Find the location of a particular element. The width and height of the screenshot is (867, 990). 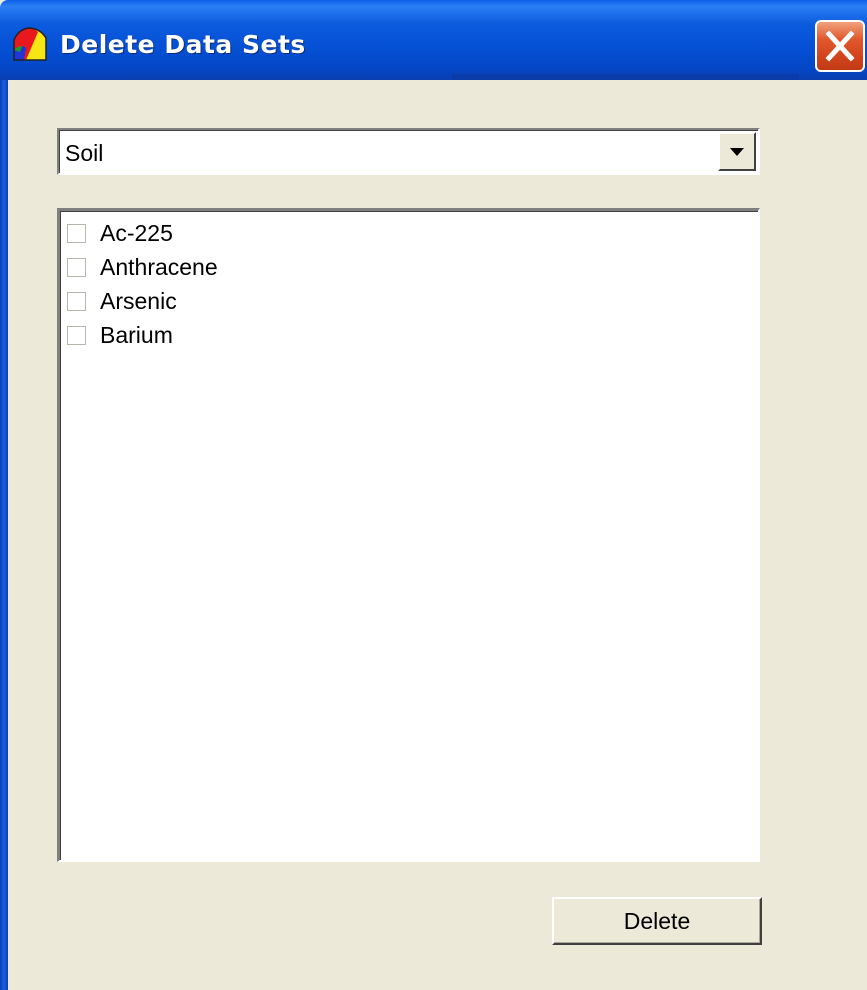

dropdown-button is located at coordinates (737, 151).